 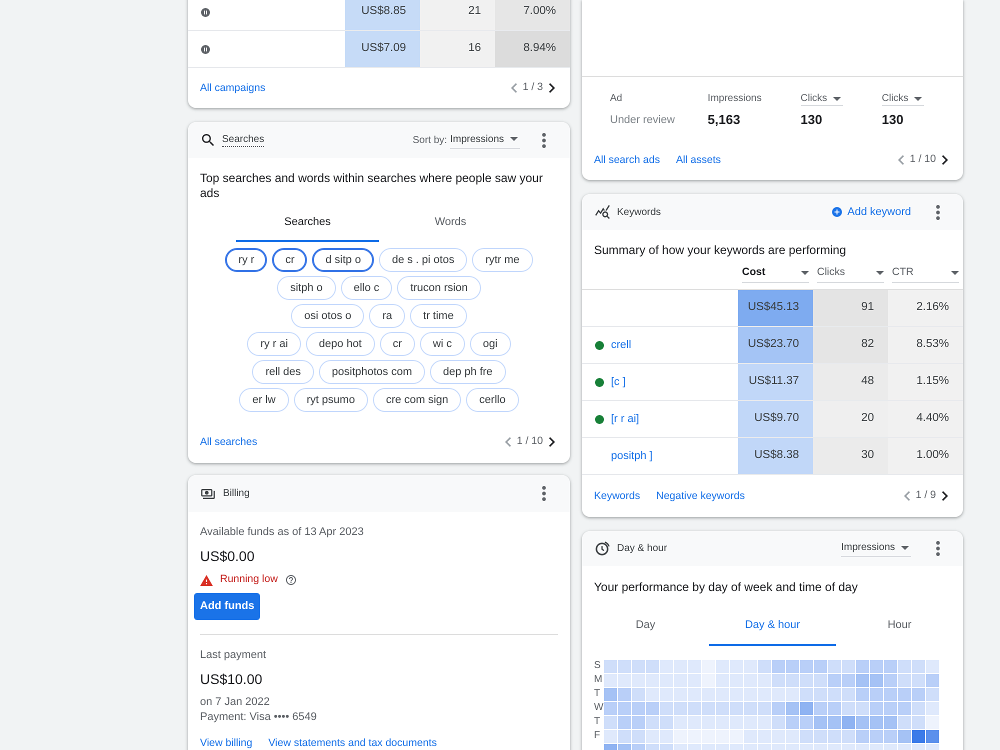 What do you see at coordinates (925, 345) in the screenshot?
I see `table-cell: 8.53%` at bounding box center [925, 345].